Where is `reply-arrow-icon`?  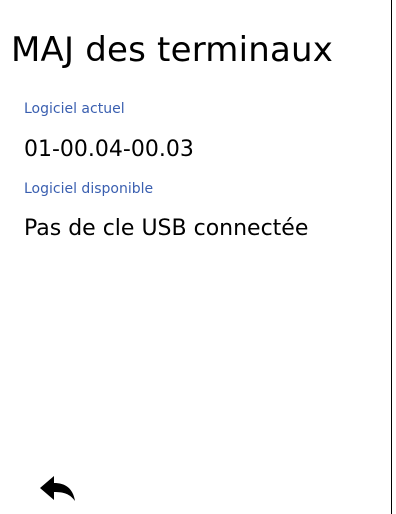 reply-arrow-icon is located at coordinates (57, 488).